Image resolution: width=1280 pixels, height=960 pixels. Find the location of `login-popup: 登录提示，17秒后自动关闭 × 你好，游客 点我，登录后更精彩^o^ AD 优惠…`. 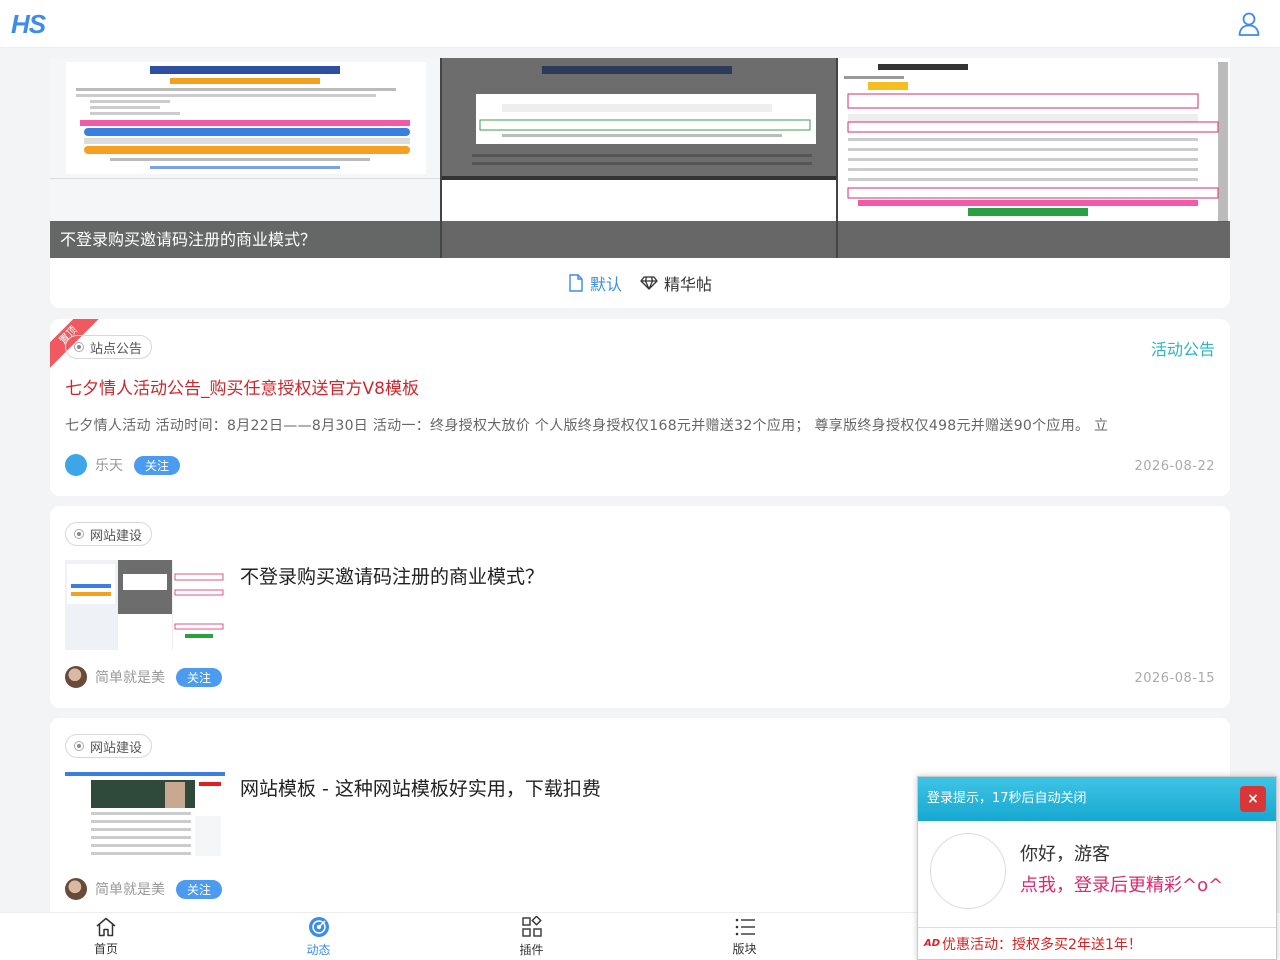

login-popup: 登录提示，17秒后自动关闭 × 你好，游客 点我，登录后更精彩^o^ AD 优惠… is located at coordinates (1097, 868).